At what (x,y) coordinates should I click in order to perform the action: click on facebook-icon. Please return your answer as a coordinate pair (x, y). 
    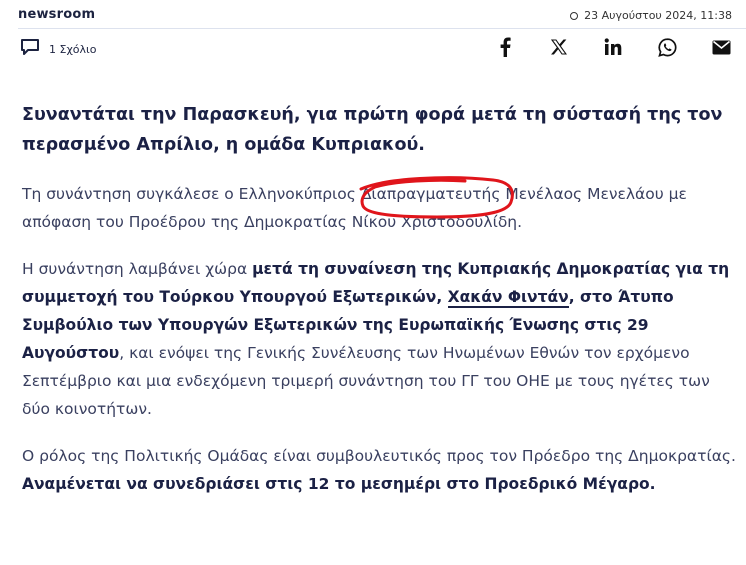
    Looking at the image, I should click on (505, 47).